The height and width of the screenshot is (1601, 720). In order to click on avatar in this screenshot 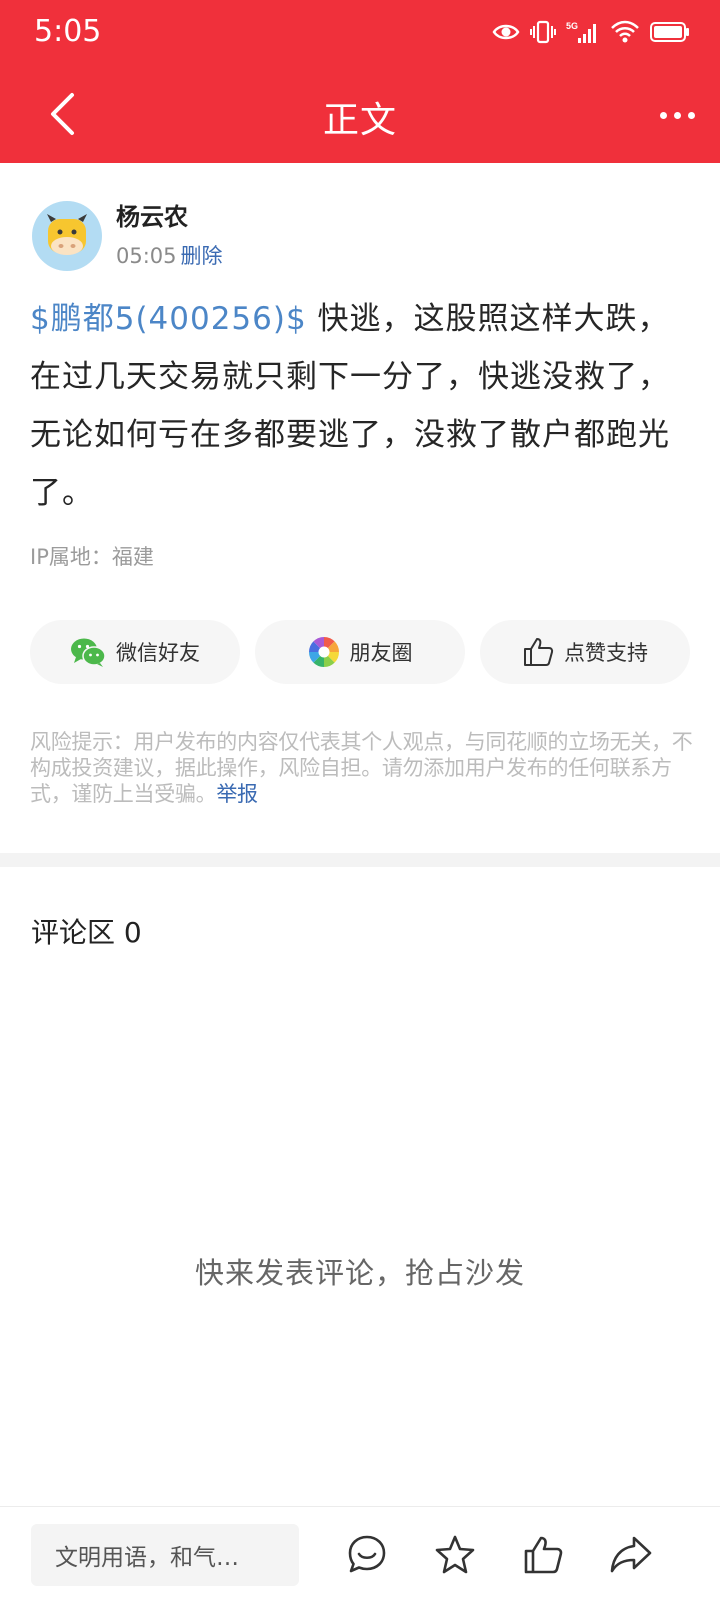, I will do `click(67, 236)`.